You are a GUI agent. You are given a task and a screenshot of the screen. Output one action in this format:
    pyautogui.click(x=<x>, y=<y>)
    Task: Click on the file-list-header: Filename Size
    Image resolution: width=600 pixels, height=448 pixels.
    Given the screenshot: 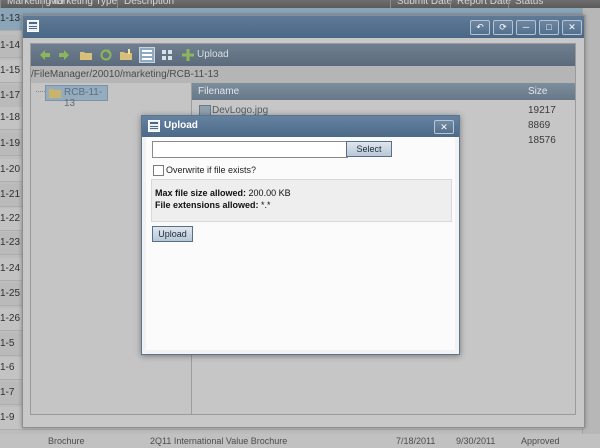 What is the action you would take?
    pyautogui.click(x=383, y=91)
    